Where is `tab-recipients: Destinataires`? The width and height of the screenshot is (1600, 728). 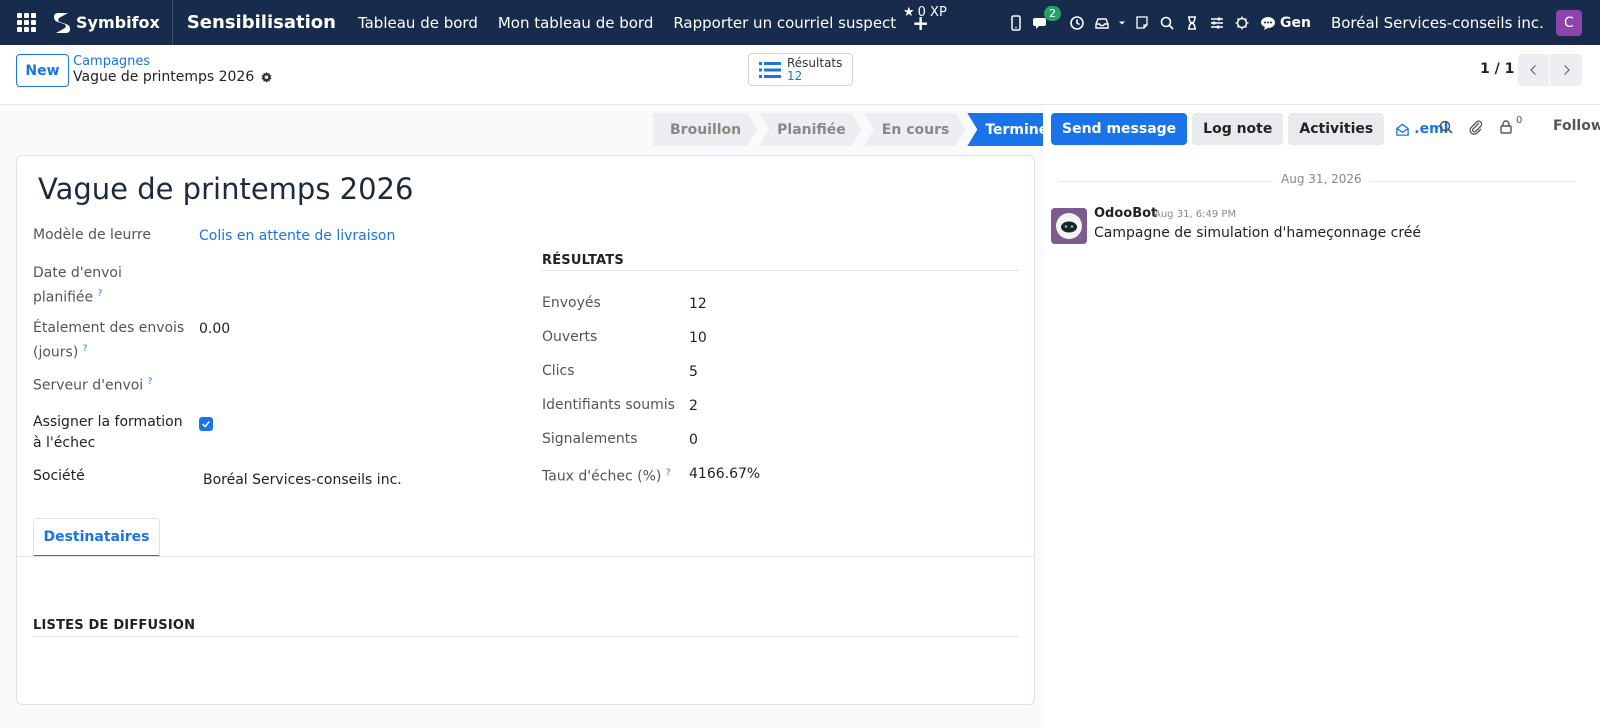
tab-recipients: Destinataires is located at coordinates (96, 537).